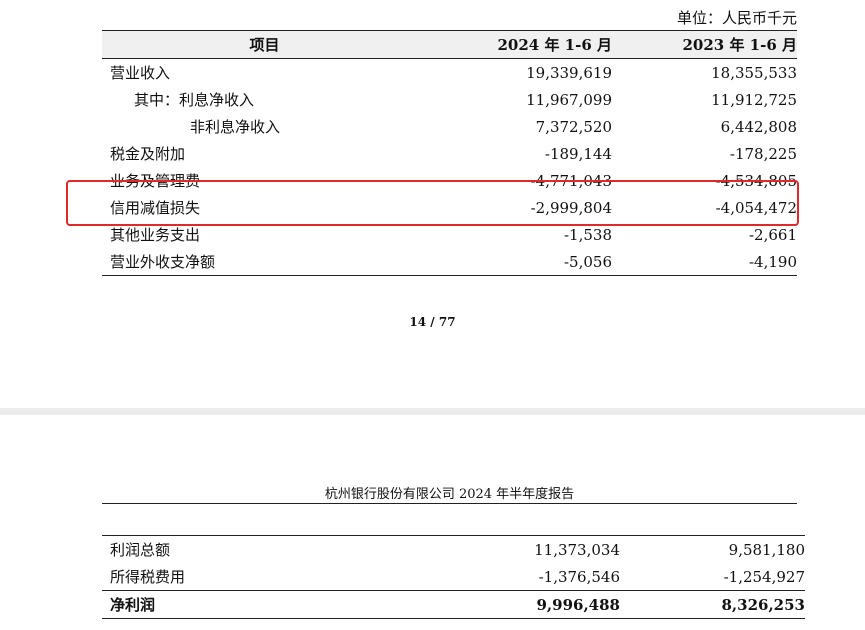 The image size is (865, 630). Describe the element at coordinates (764, 576) in the screenshot. I see `row-value-2023: -1,254,927` at that location.